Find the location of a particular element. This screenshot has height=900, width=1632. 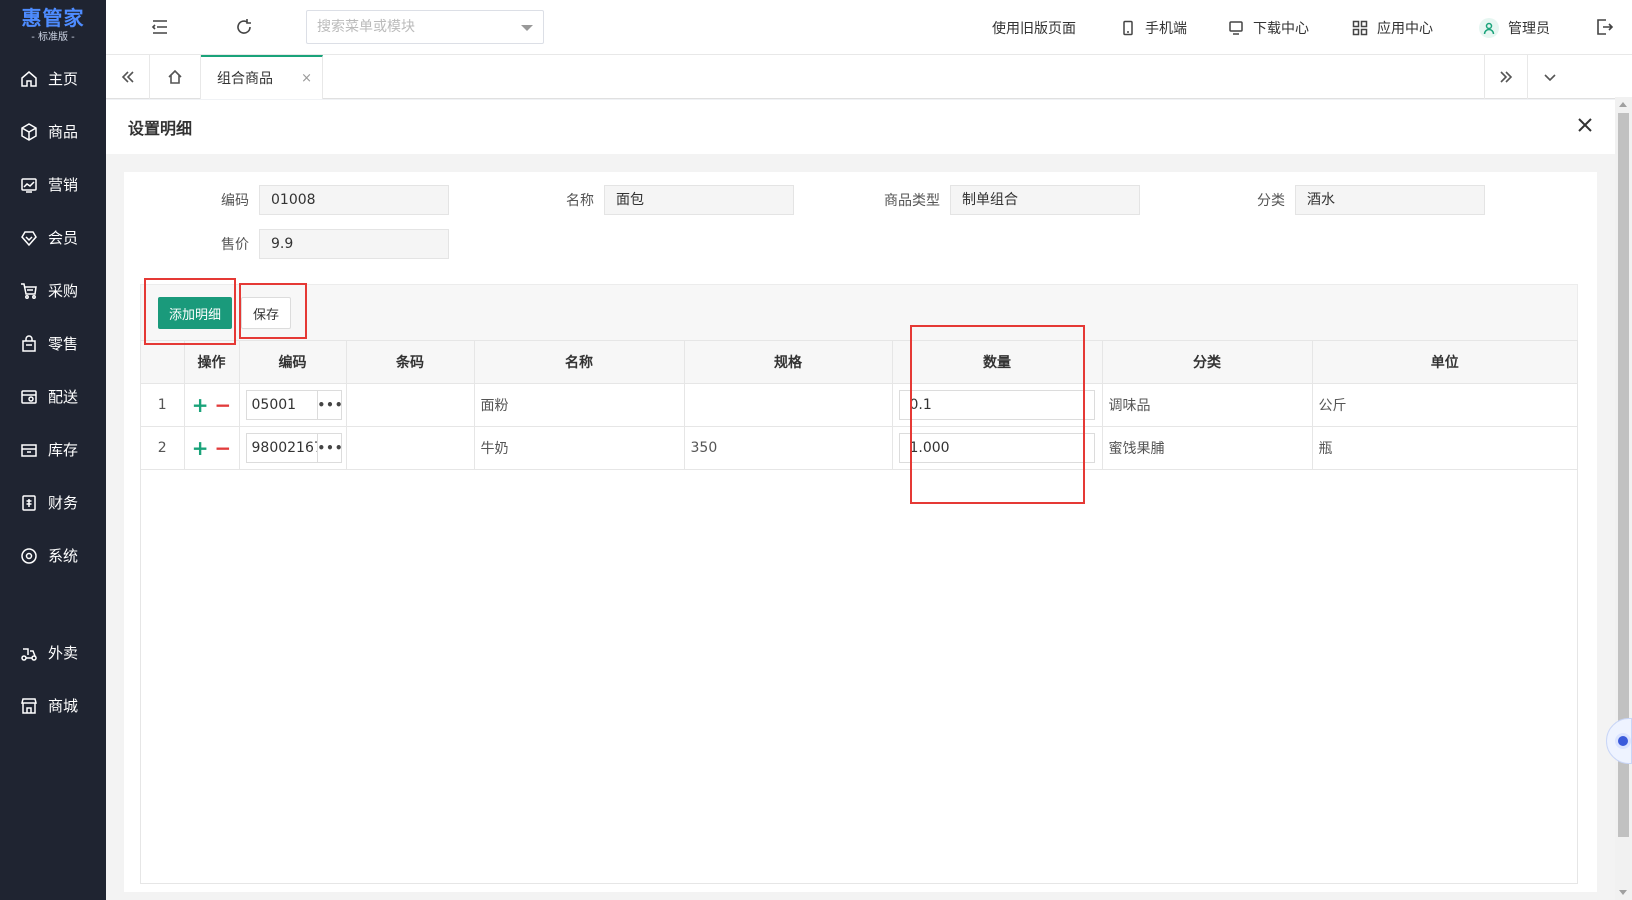

sidebar-item-marketing: 营销 is located at coordinates (53, 184).